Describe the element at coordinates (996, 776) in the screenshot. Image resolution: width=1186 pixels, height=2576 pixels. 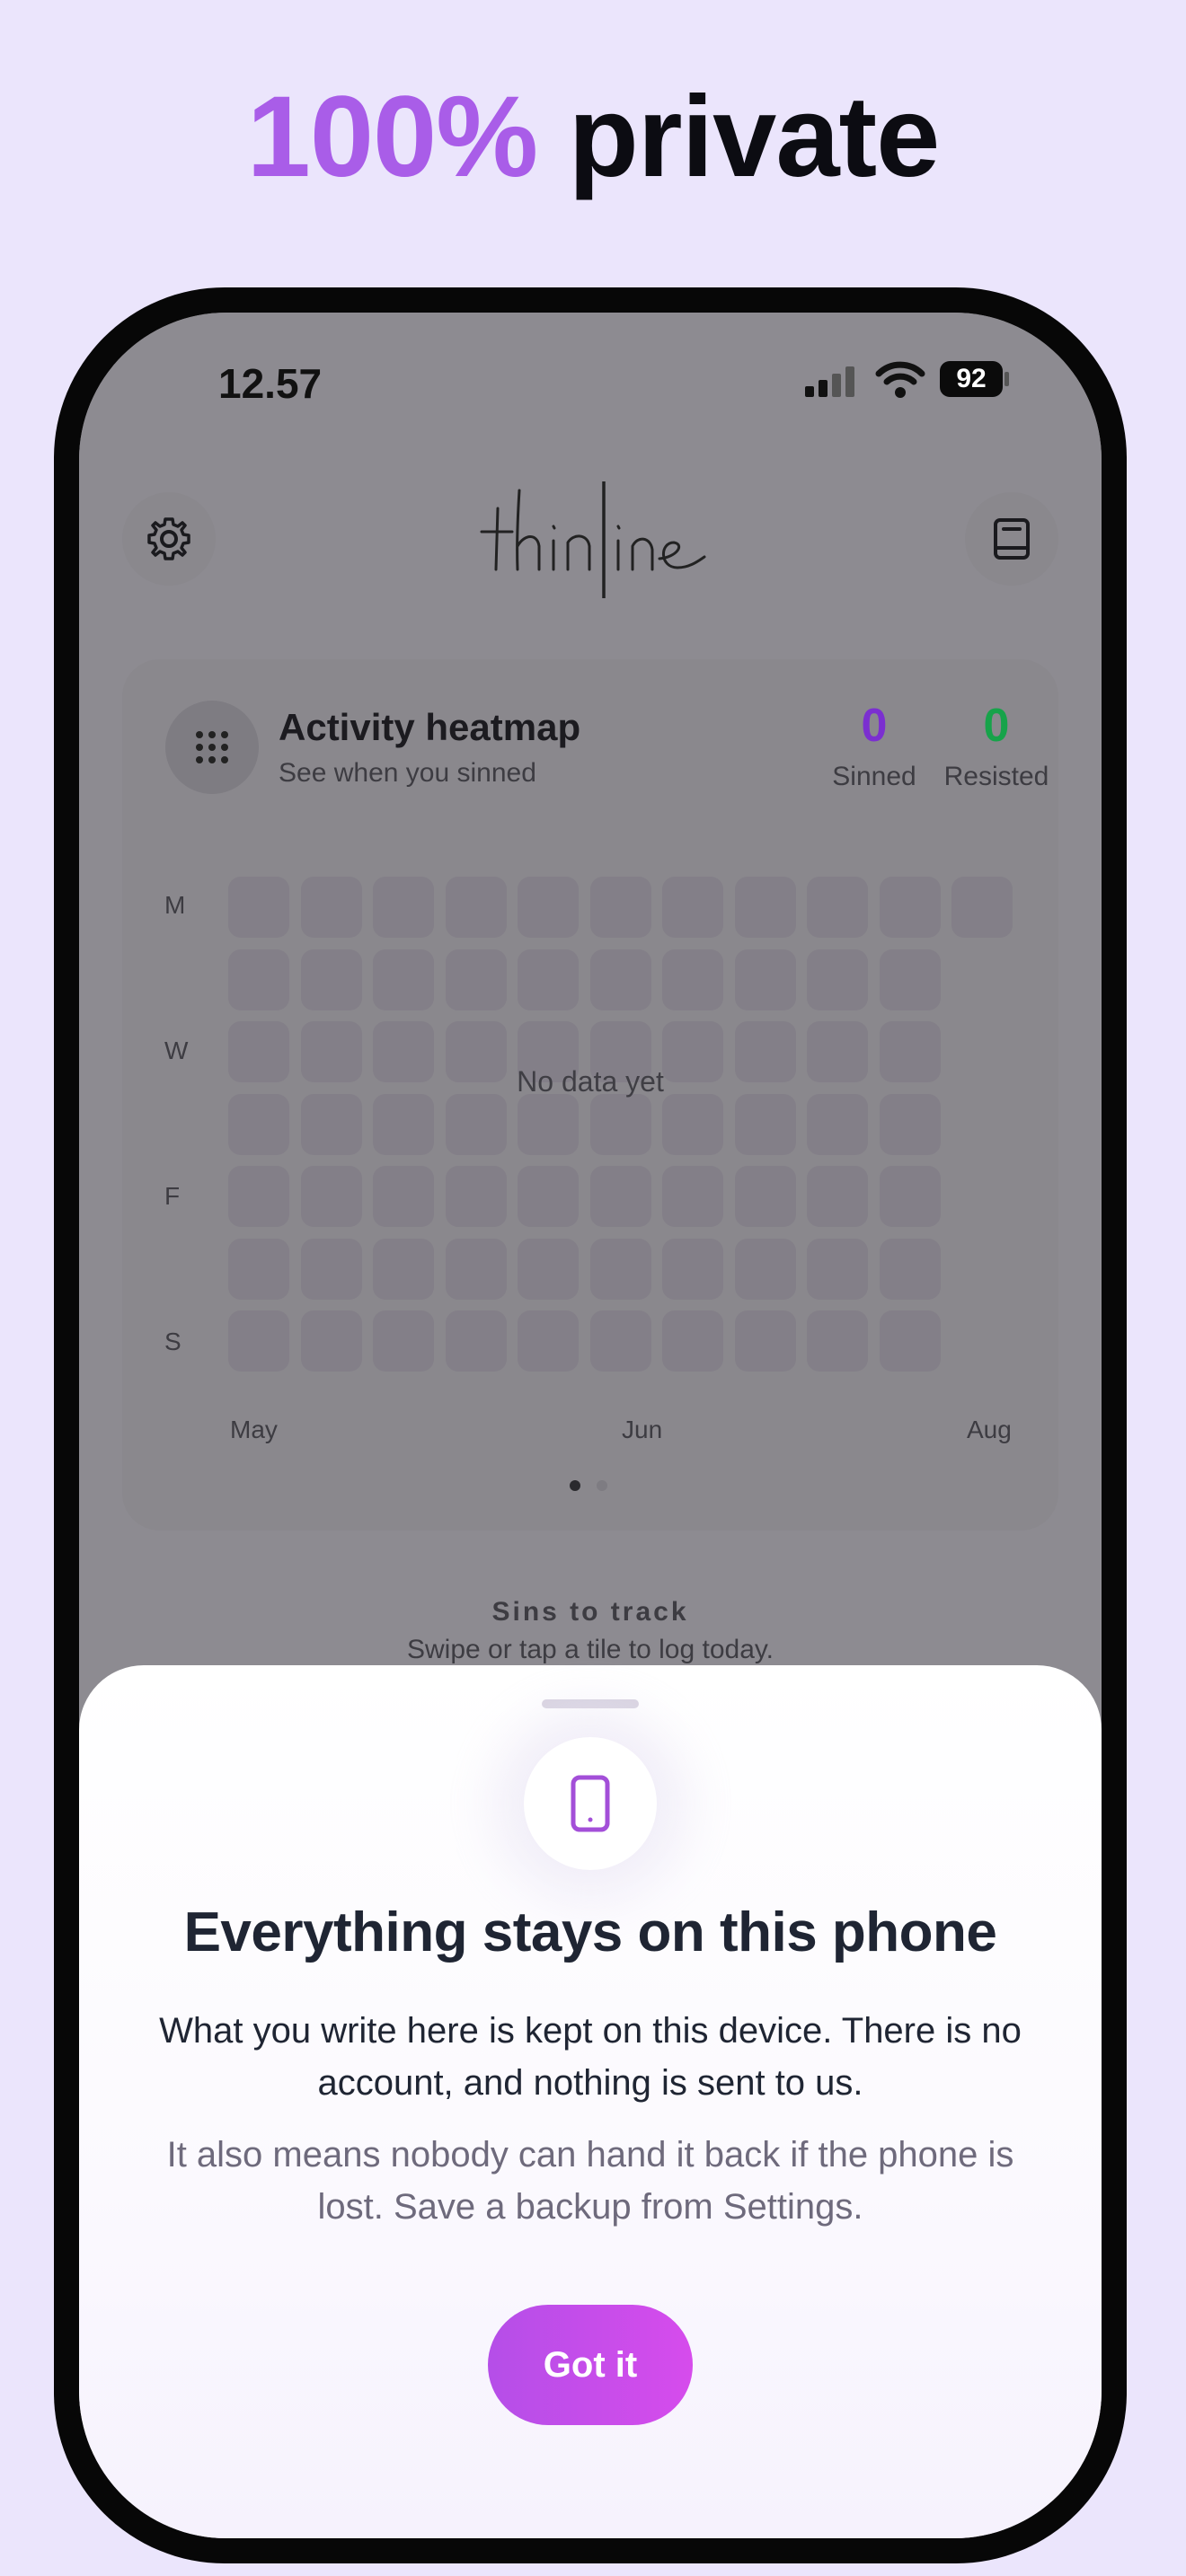
I see `resisted-label: Resisted` at that location.